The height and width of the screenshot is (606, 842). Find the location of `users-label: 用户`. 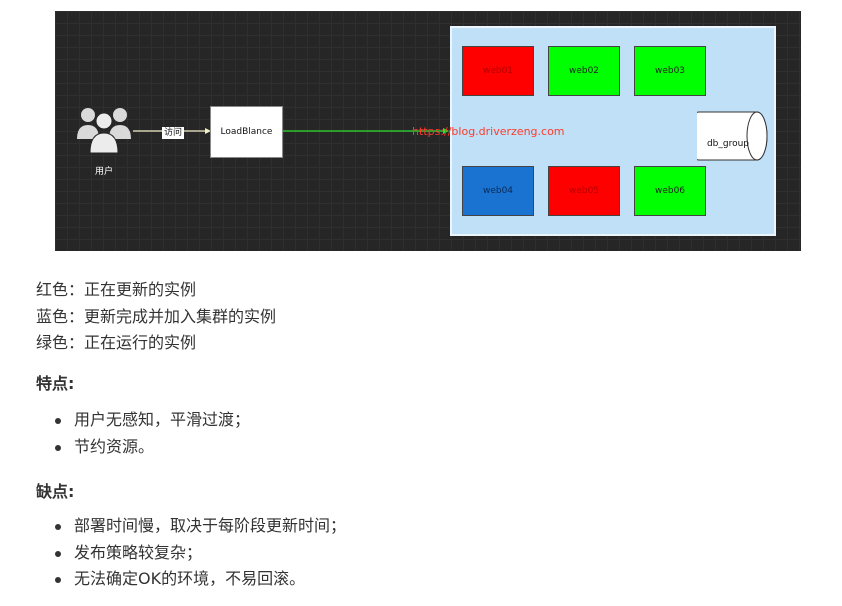

users-label: 用户 is located at coordinates (103, 172).